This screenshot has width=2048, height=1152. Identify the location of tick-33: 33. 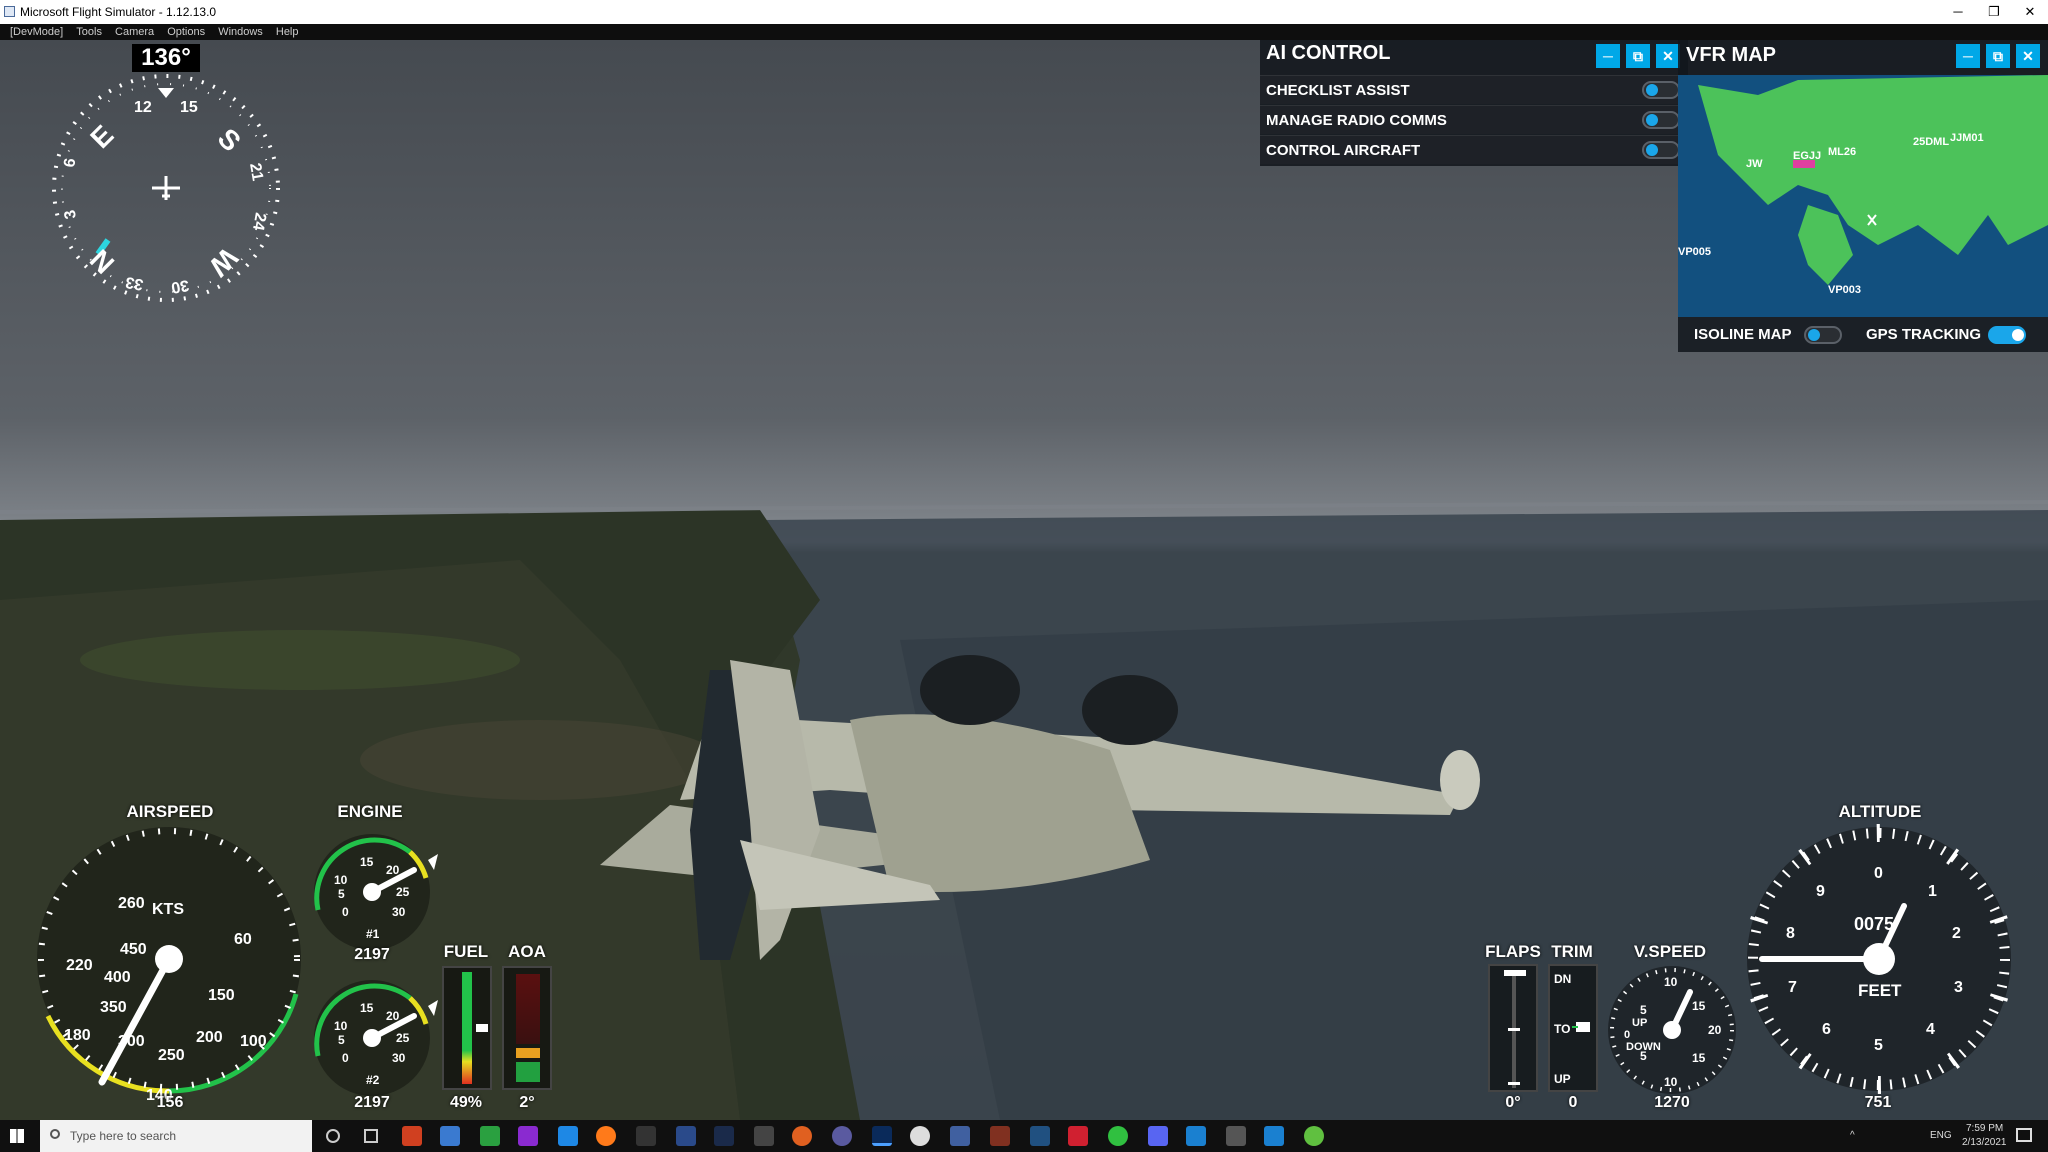
(134, 283).